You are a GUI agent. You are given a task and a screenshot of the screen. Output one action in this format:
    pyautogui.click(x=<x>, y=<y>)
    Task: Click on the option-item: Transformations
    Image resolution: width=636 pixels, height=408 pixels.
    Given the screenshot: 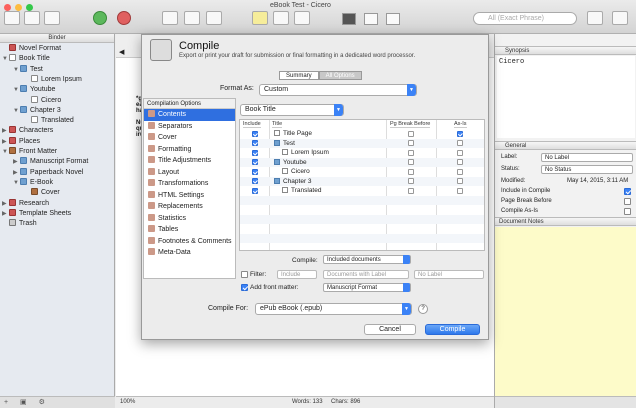 What is the action you would take?
    pyautogui.click(x=189, y=184)
    